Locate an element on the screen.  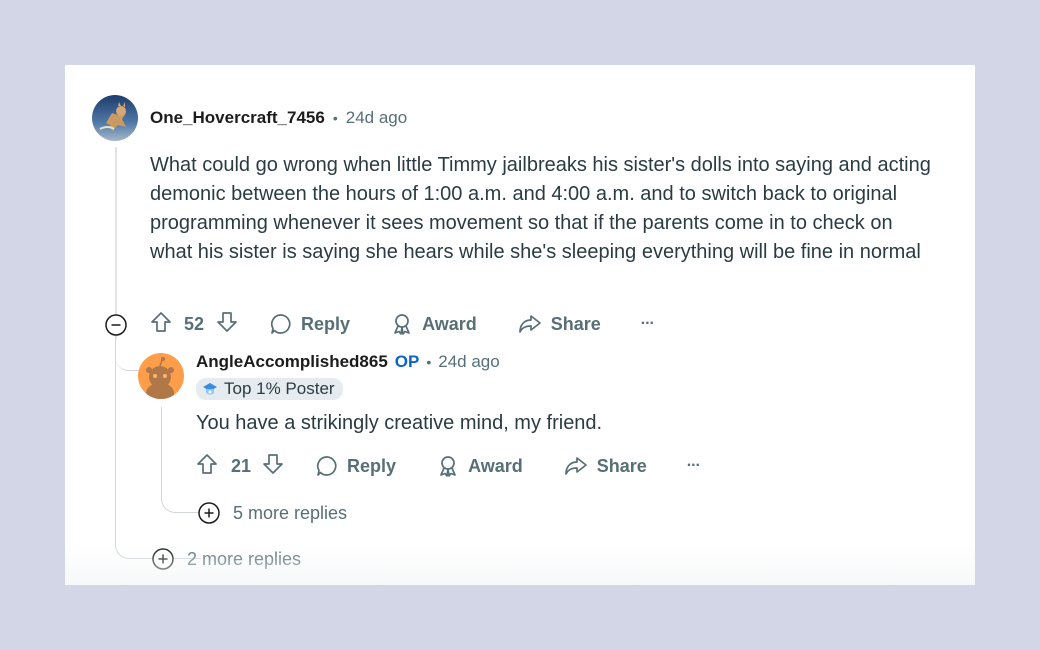
cat-avatar-icon is located at coordinates (115, 118).